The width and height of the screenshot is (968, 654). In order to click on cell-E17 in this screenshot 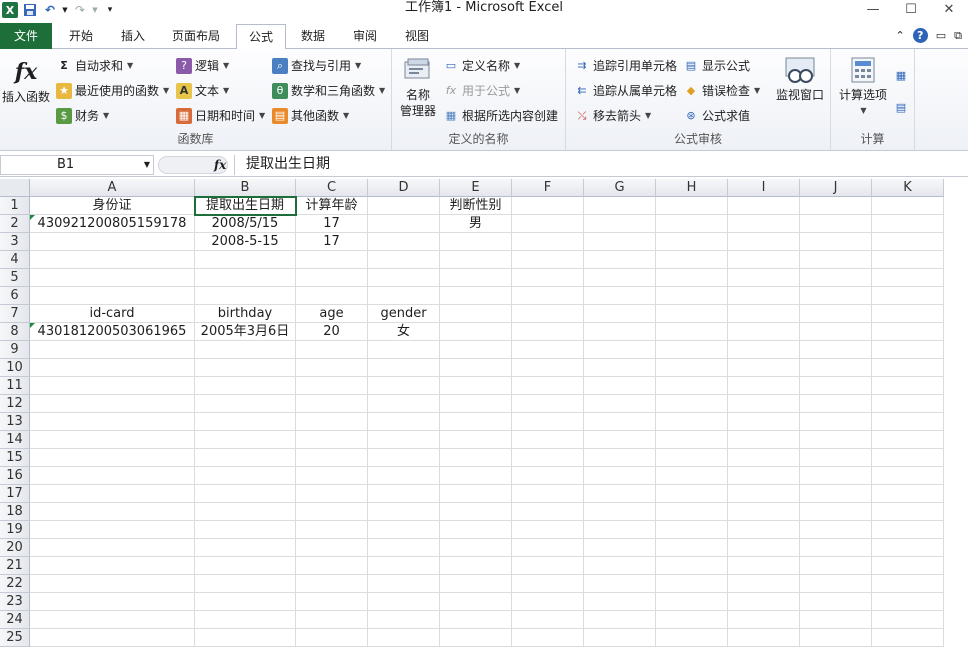, I will do `click(476, 494)`.